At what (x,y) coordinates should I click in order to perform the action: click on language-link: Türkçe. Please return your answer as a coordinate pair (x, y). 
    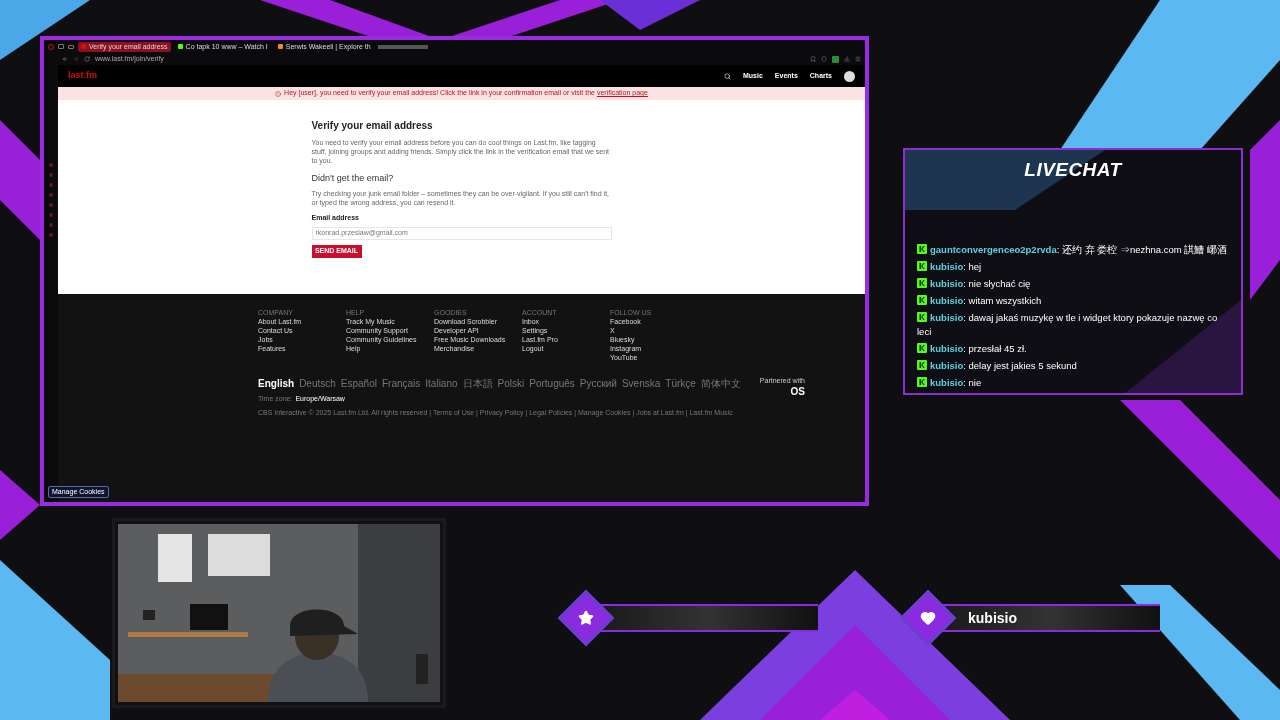
    Looking at the image, I should click on (680, 383).